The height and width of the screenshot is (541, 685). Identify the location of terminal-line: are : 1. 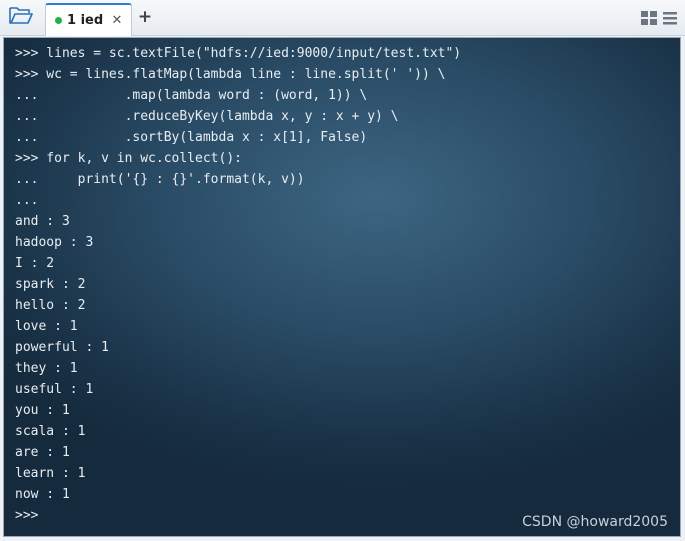
(42, 452).